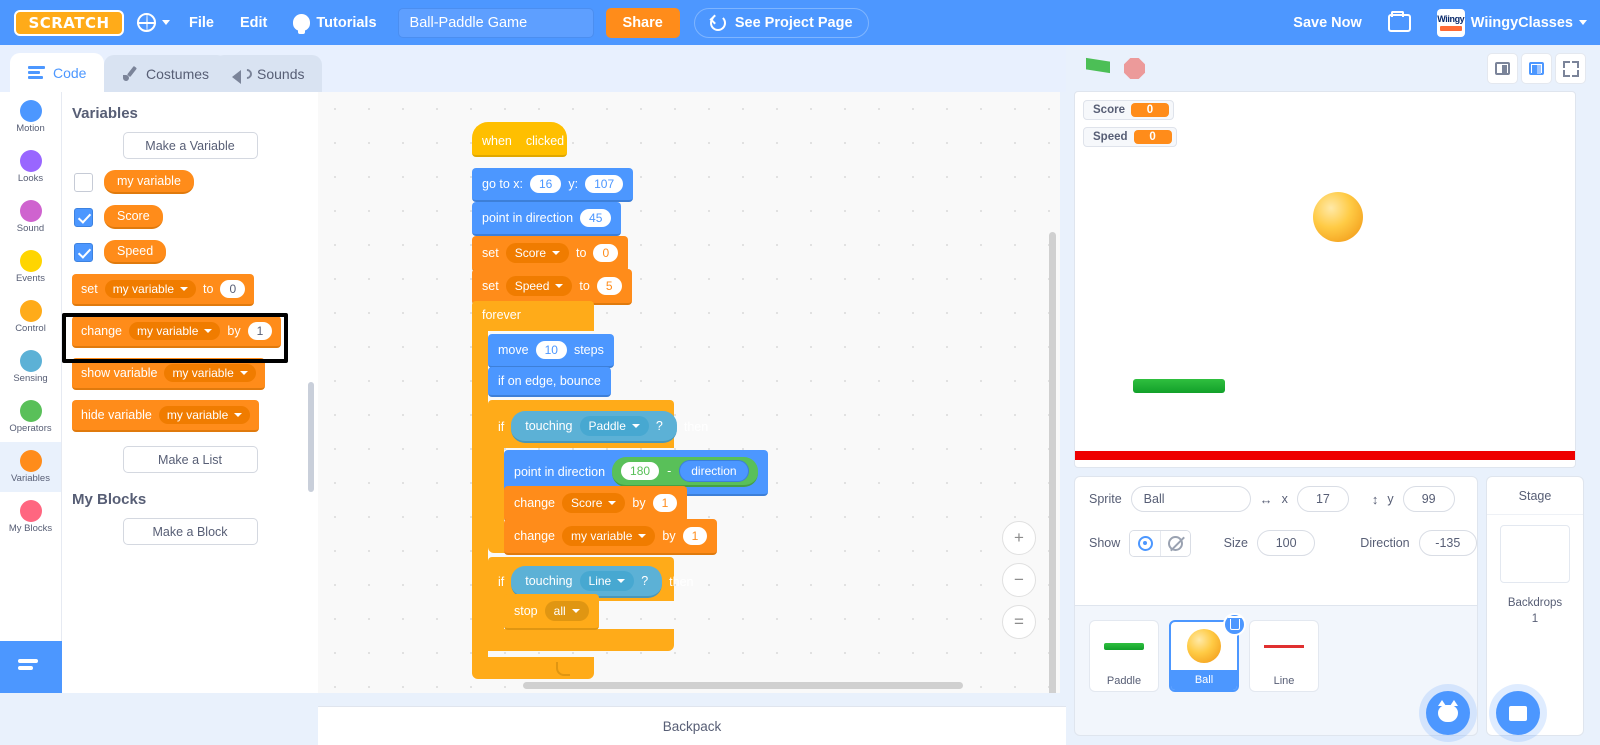  What do you see at coordinates (1019, 538) in the screenshot?
I see `zoom-in-button: +` at bounding box center [1019, 538].